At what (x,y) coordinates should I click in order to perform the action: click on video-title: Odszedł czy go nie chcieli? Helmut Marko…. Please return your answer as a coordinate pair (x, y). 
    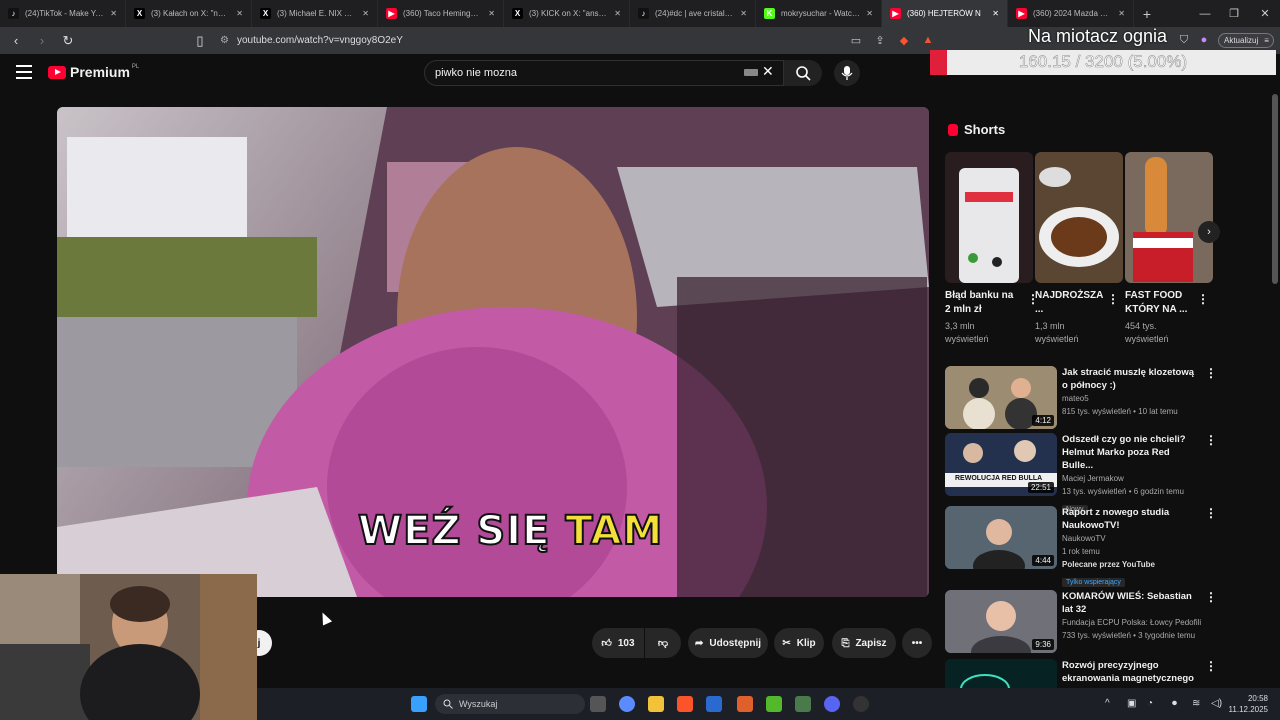
    Looking at the image, I should click on (1124, 452).